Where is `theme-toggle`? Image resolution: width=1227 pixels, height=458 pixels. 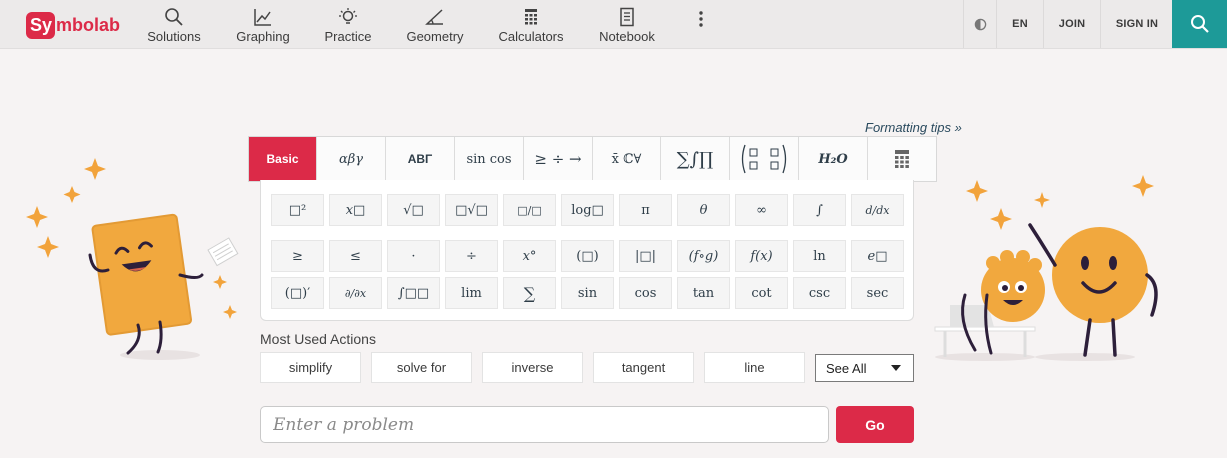
theme-toggle is located at coordinates (979, 24).